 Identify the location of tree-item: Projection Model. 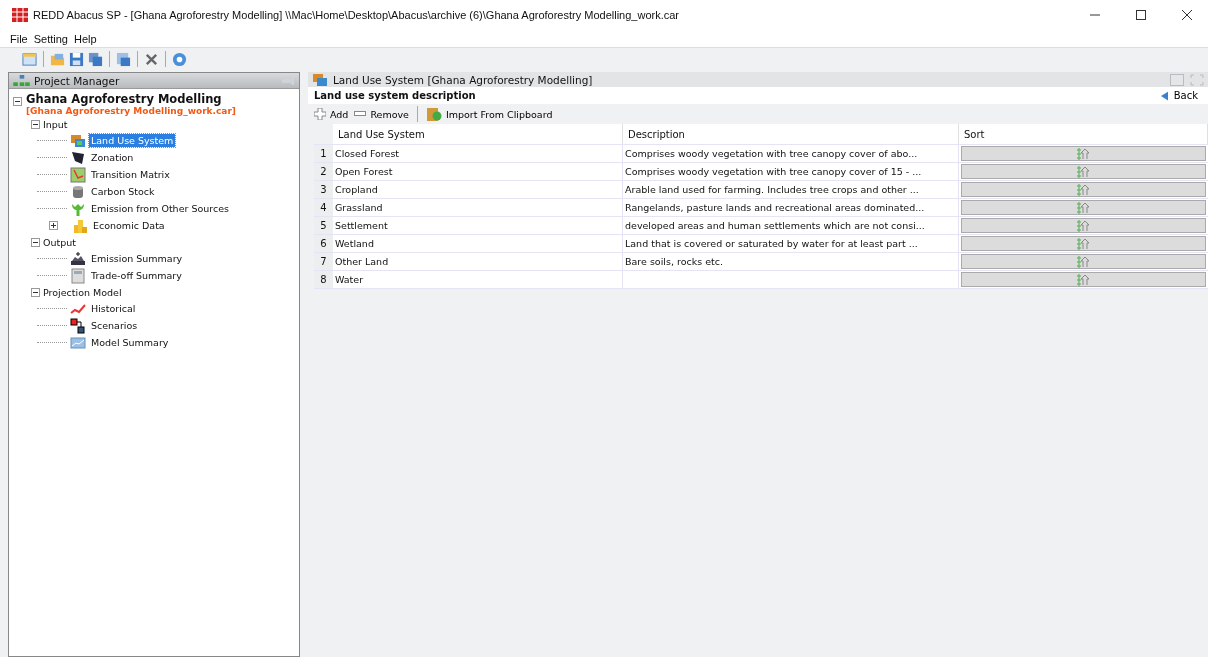
(82, 292).